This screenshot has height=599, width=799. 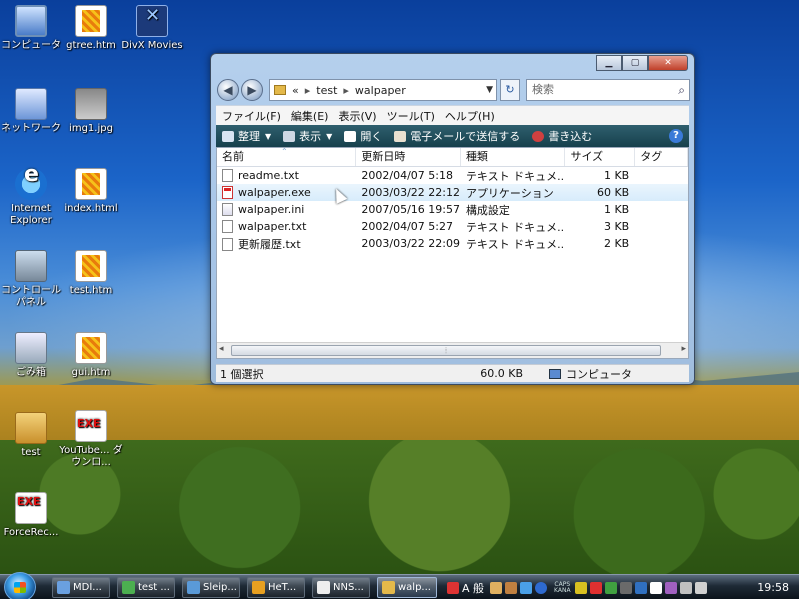 I want to click on status-location: コンピュータ, so click(x=577, y=374).